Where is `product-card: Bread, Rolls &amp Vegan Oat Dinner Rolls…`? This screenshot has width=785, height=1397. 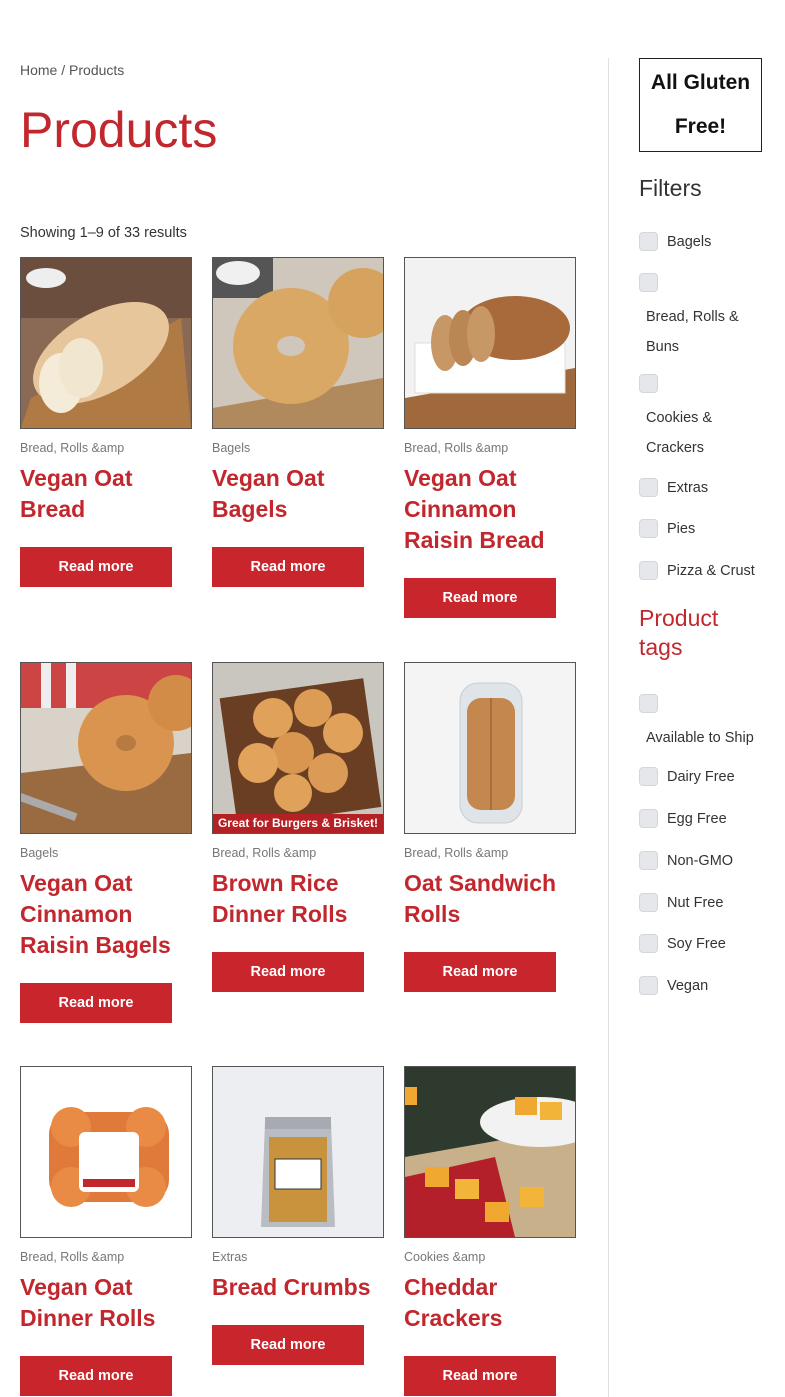 product-card: Bread, Rolls &amp Vegan Oat Dinner Rolls… is located at coordinates (106, 1231).